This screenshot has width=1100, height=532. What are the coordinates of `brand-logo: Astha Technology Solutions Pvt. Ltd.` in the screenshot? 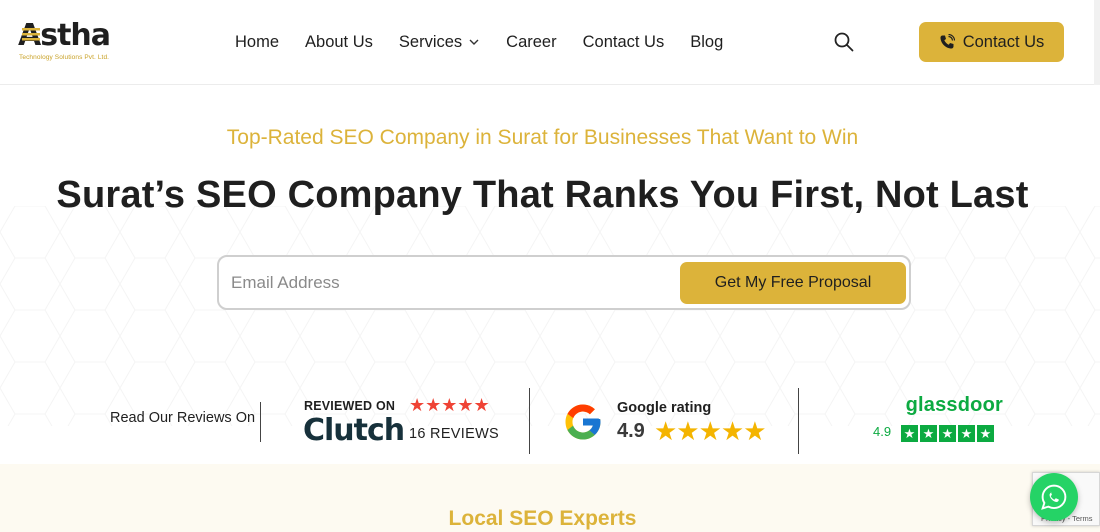 It's located at (73, 42).